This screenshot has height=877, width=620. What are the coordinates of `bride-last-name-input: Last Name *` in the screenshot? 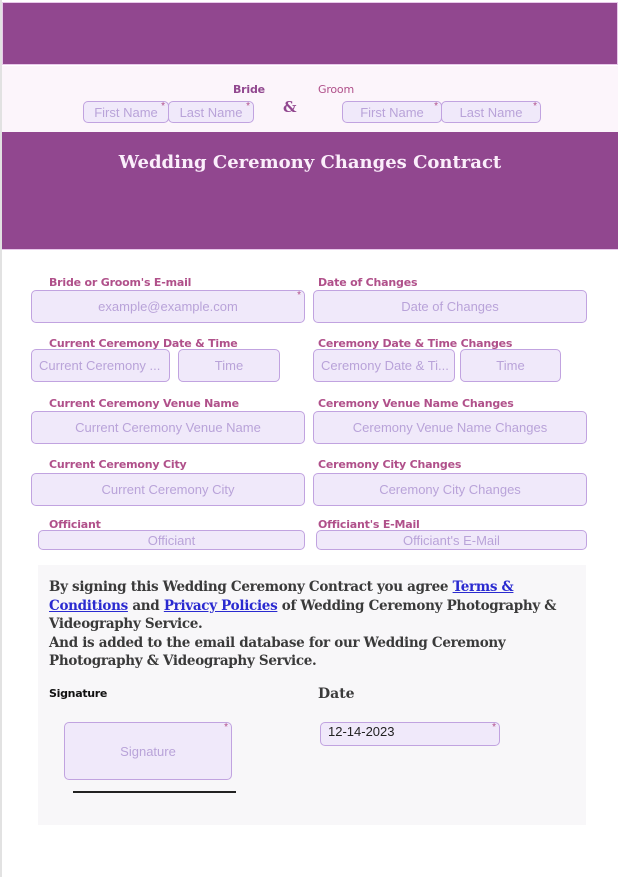 It's located at (211, 112).